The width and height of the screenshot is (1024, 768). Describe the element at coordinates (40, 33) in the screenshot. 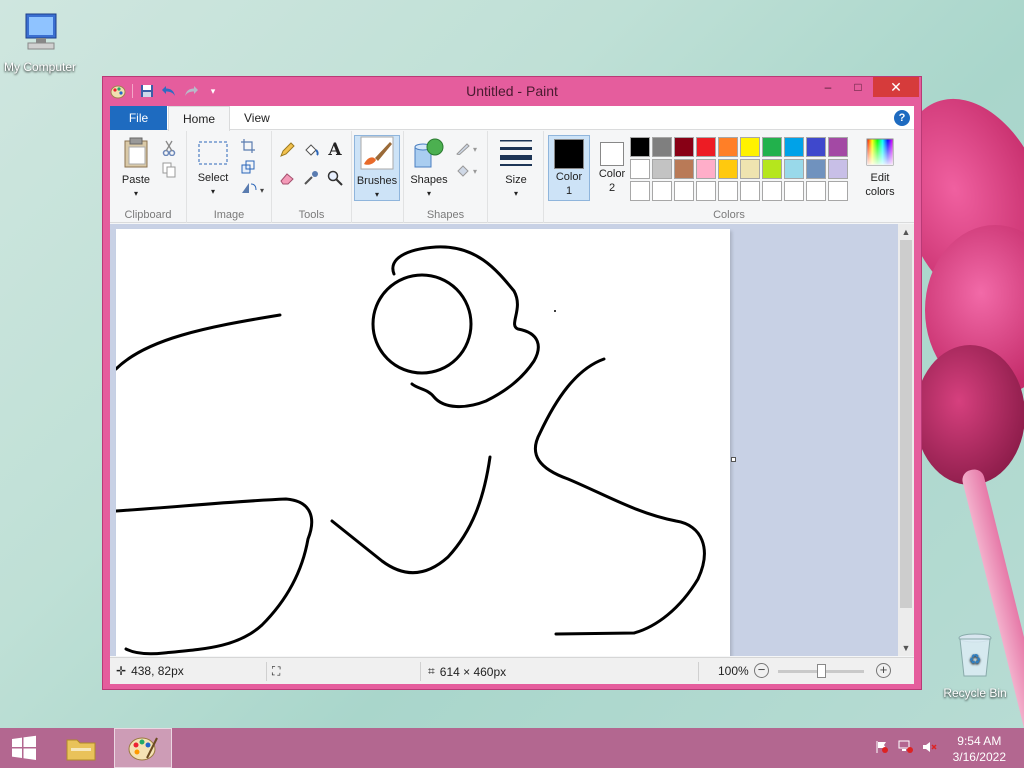

I see `computer-icon` at that location.